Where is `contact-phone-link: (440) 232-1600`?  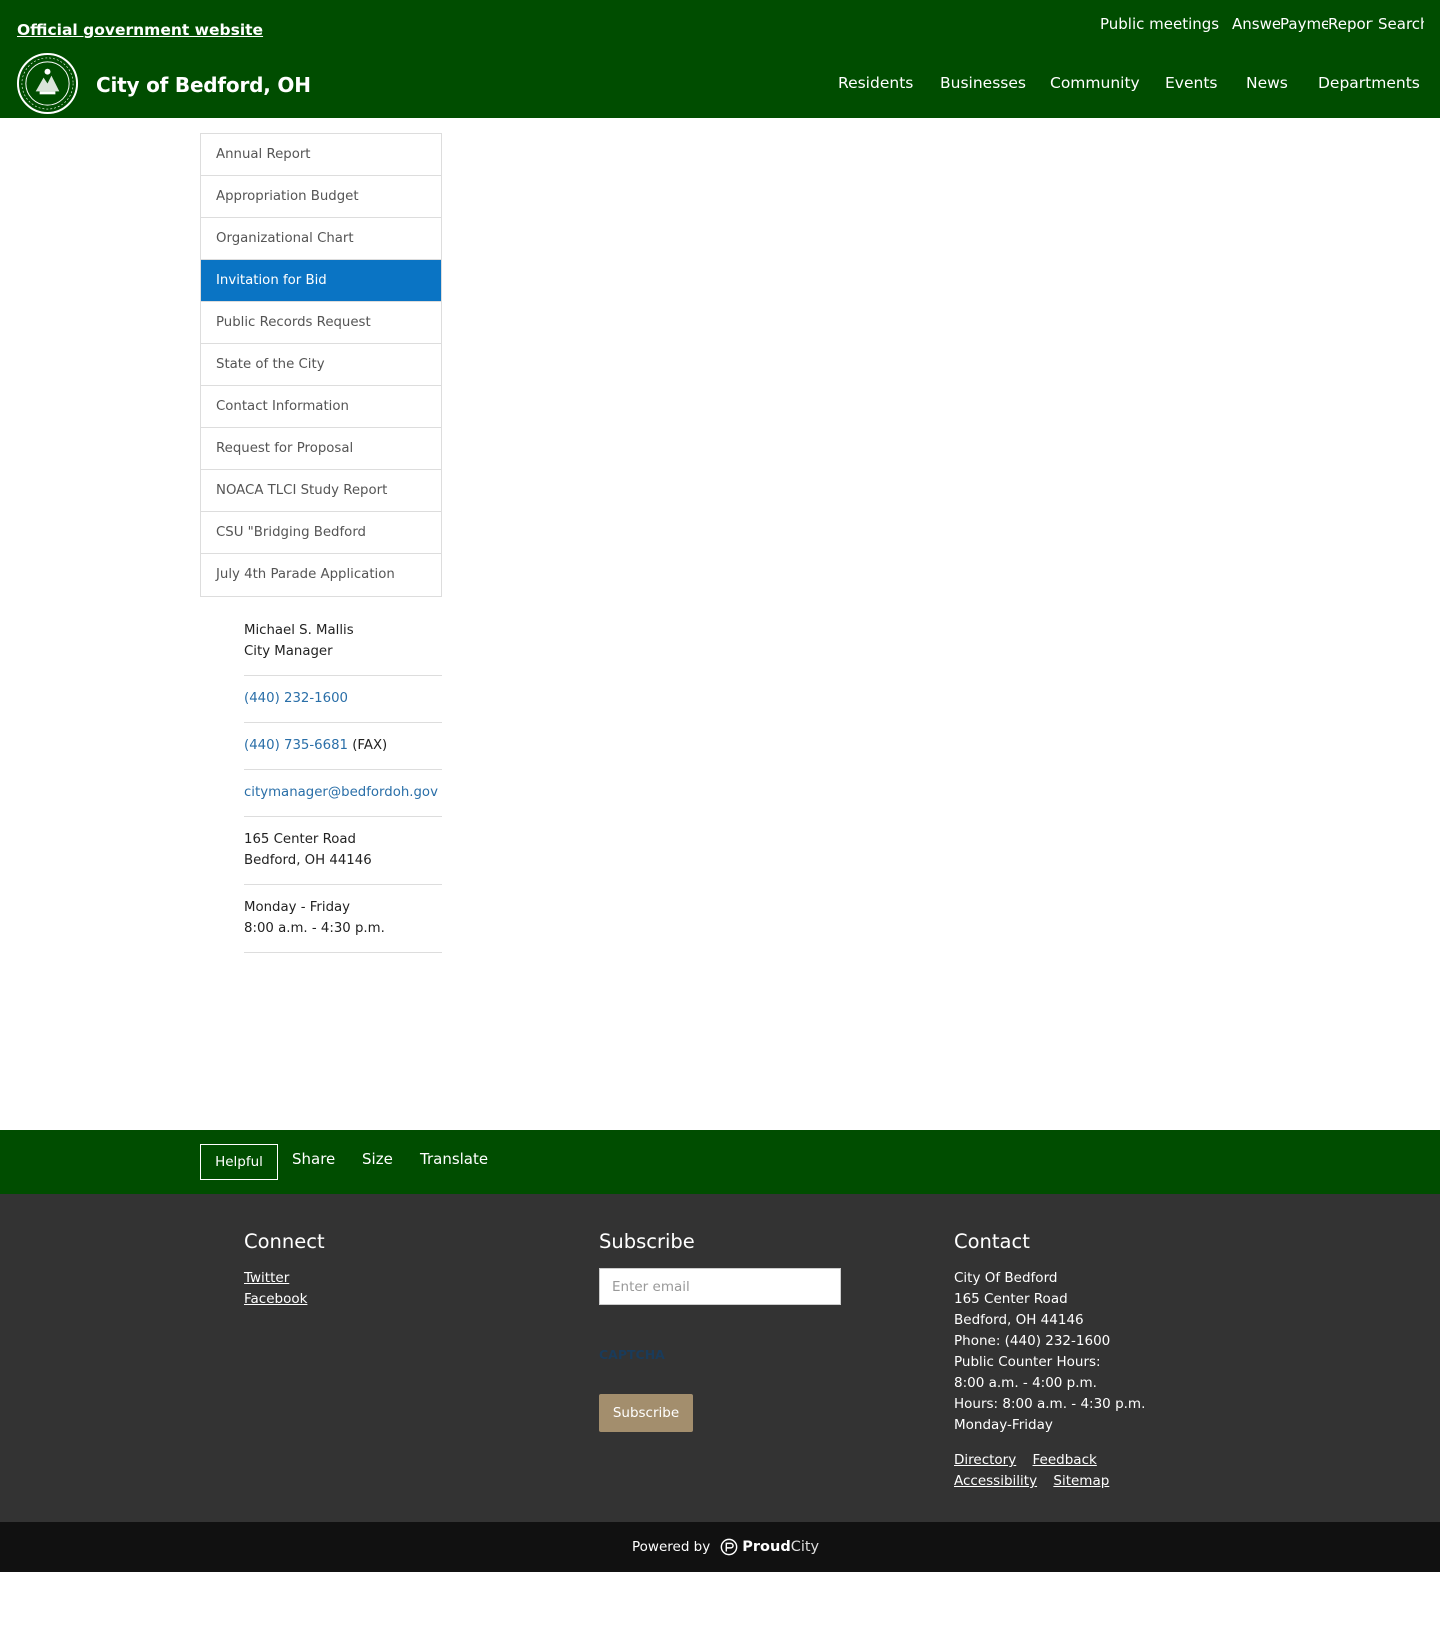
contact-phone-link: (440) 232-1600 is located at coordinates (296, 698).